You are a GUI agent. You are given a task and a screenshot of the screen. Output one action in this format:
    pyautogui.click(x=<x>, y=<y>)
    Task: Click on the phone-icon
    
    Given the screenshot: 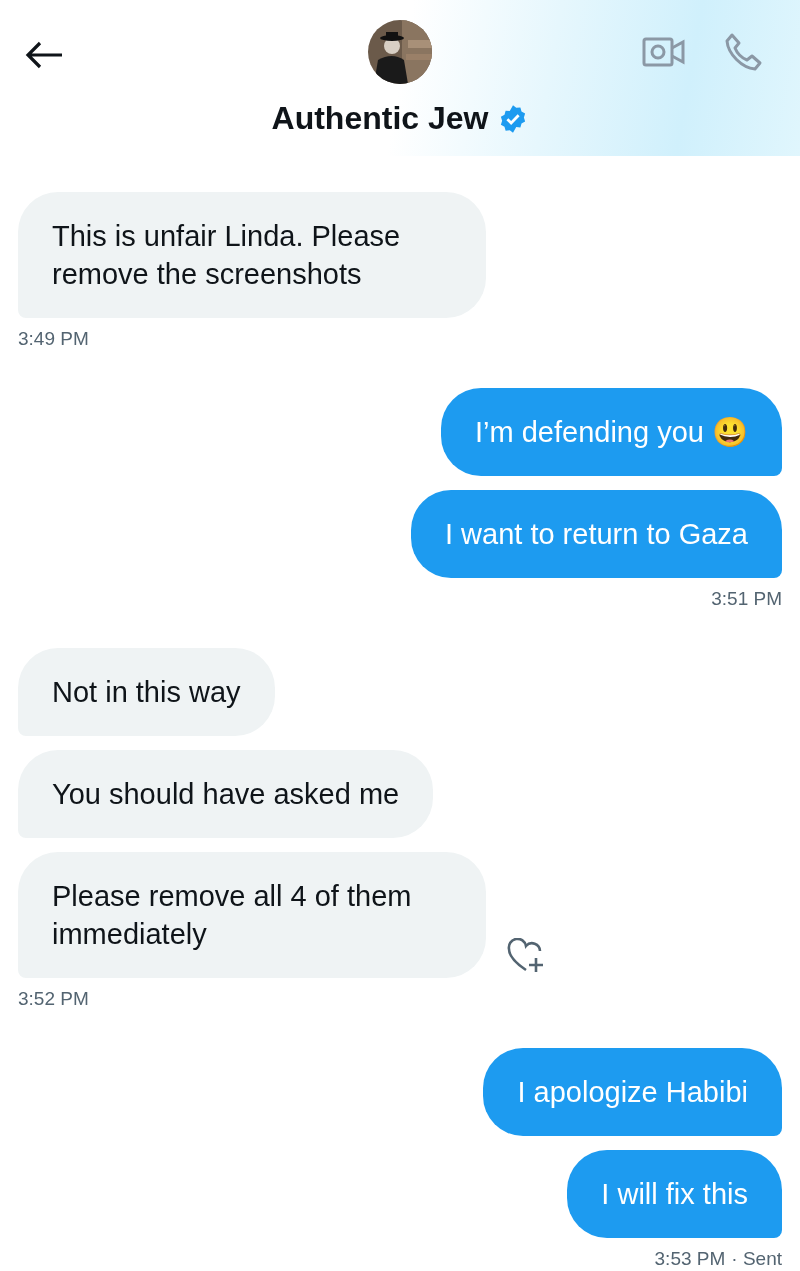 What is the action you would take?
    pyautogui.click(x=744, y=52)
    